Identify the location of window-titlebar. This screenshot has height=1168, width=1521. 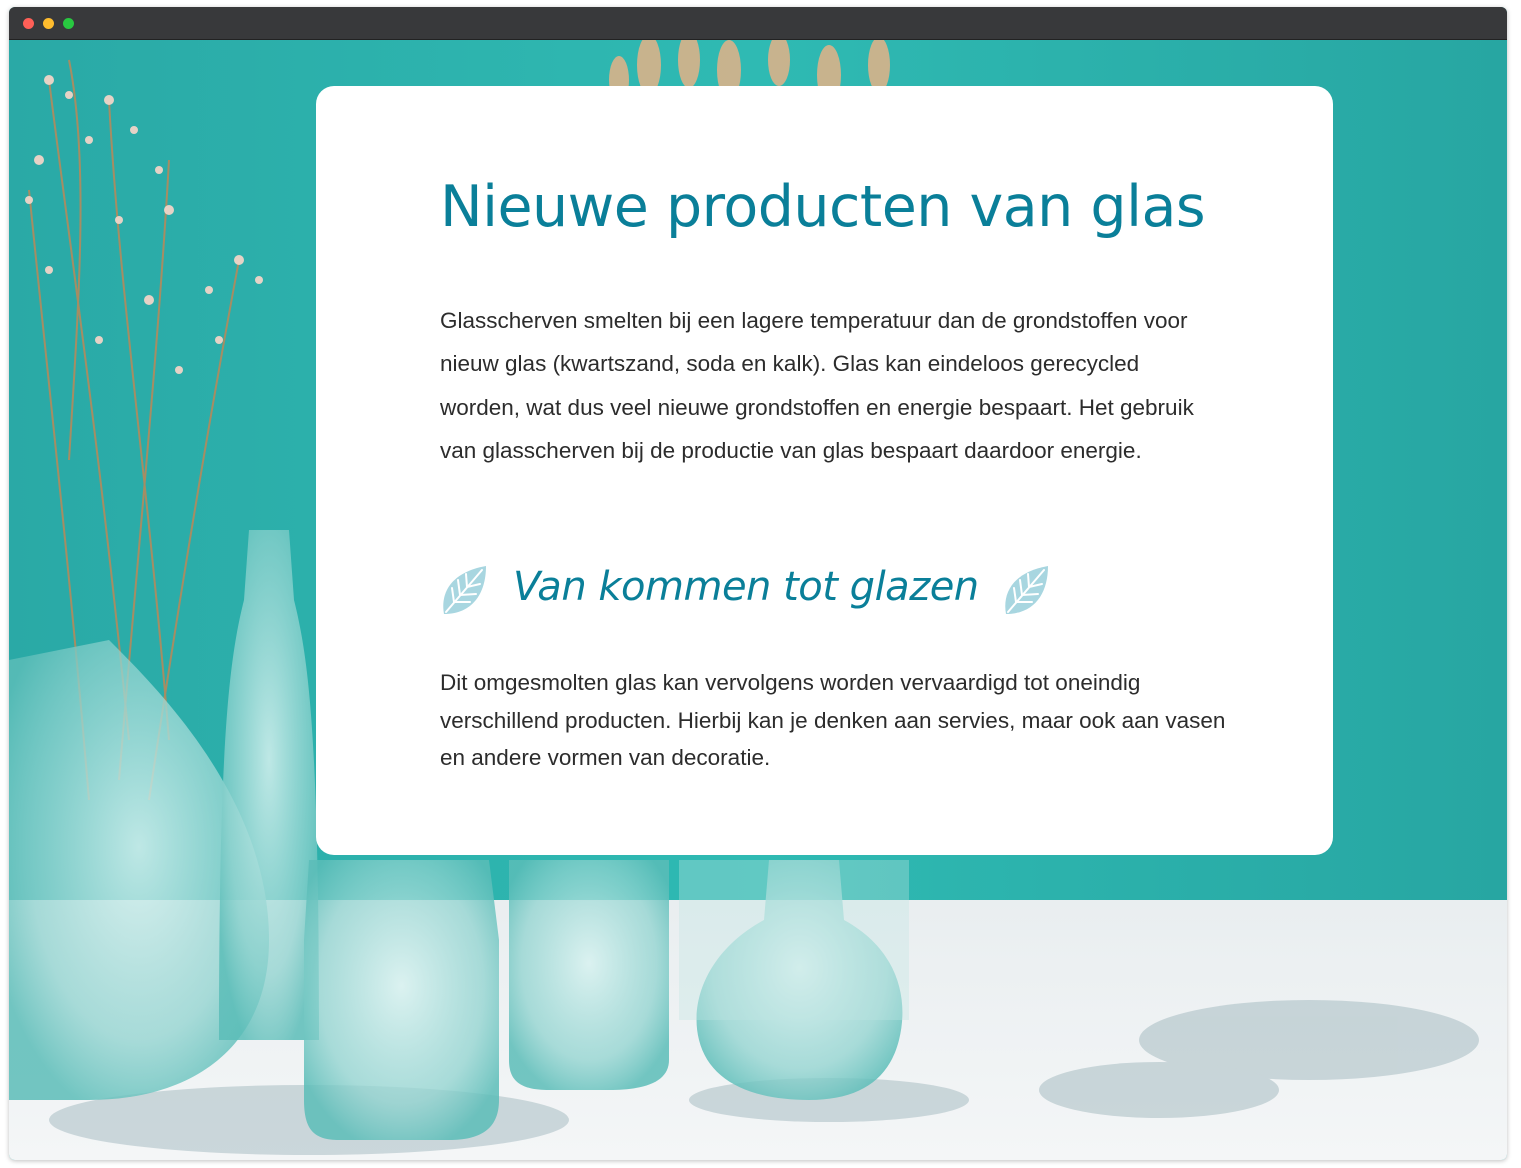
(758, 23).